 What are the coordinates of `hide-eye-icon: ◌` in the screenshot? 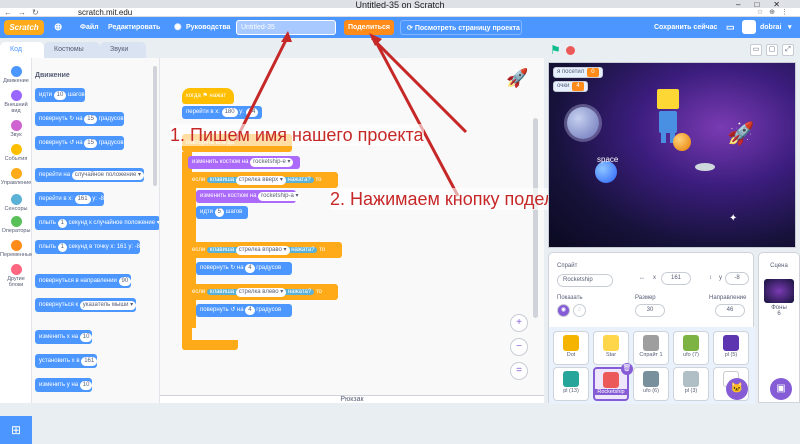 It's located at (579, 310).